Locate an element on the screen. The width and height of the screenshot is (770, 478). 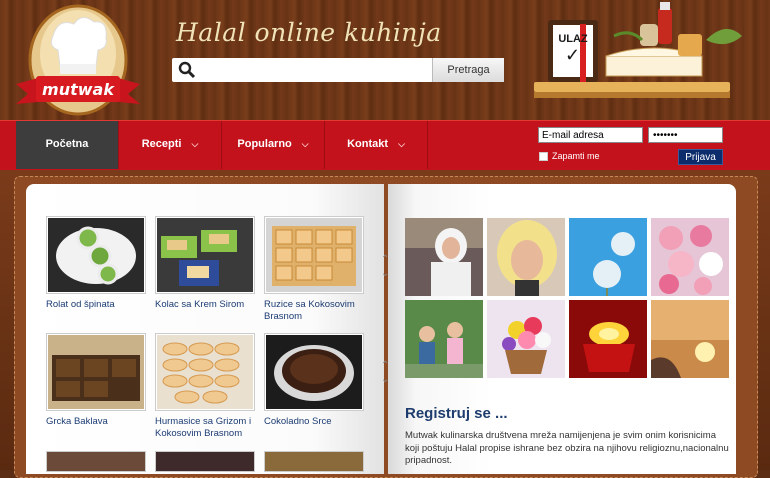
login-button: Prijava is located at coordinates (700, 157).